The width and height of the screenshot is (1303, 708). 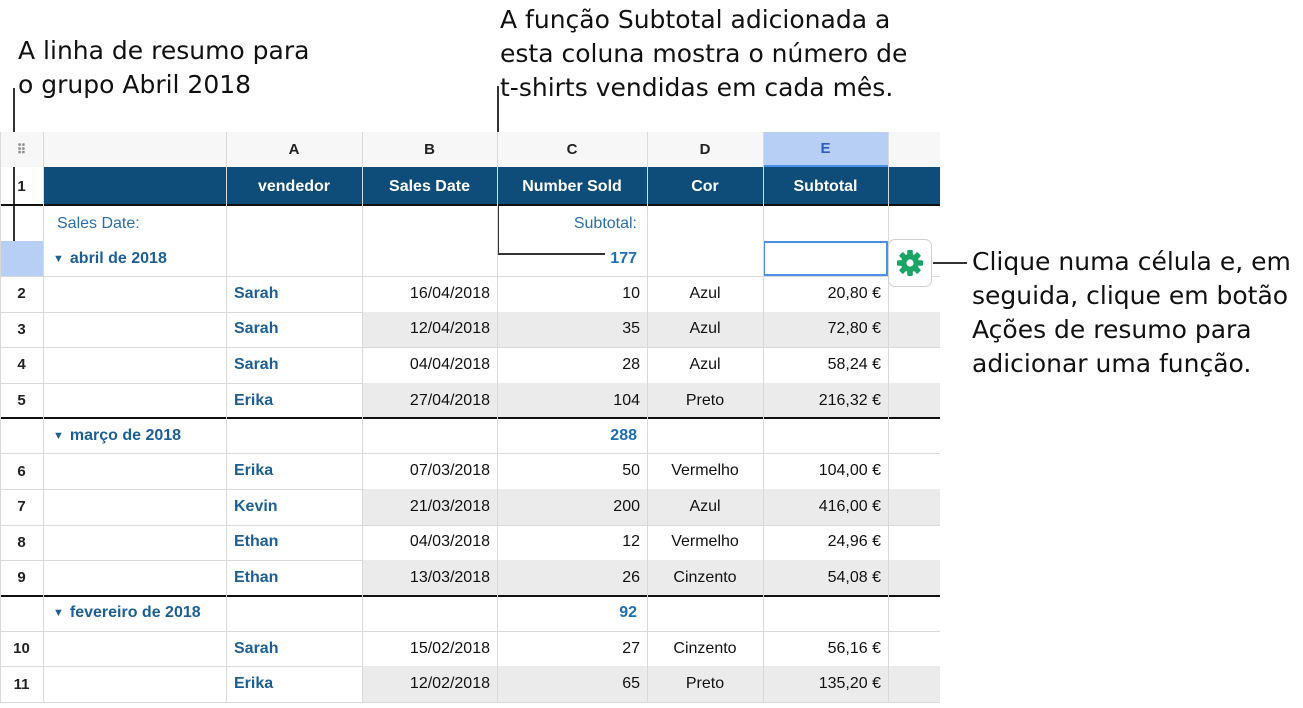 I want to click on select-all-grip: ⠿, so click(x=21, y=149).